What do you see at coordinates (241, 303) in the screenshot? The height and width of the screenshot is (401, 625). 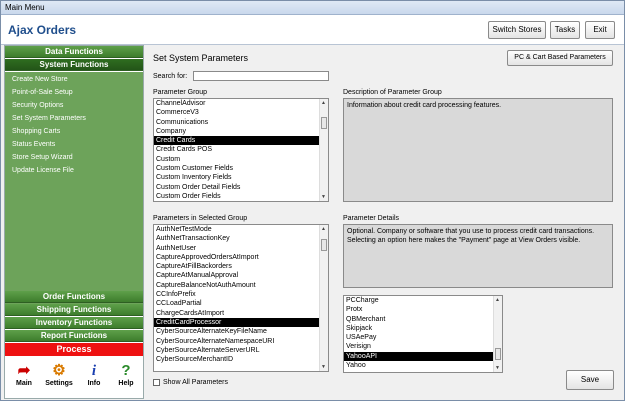 I see `list-item: CCLoadPartial` at bounding box center [241, 303].